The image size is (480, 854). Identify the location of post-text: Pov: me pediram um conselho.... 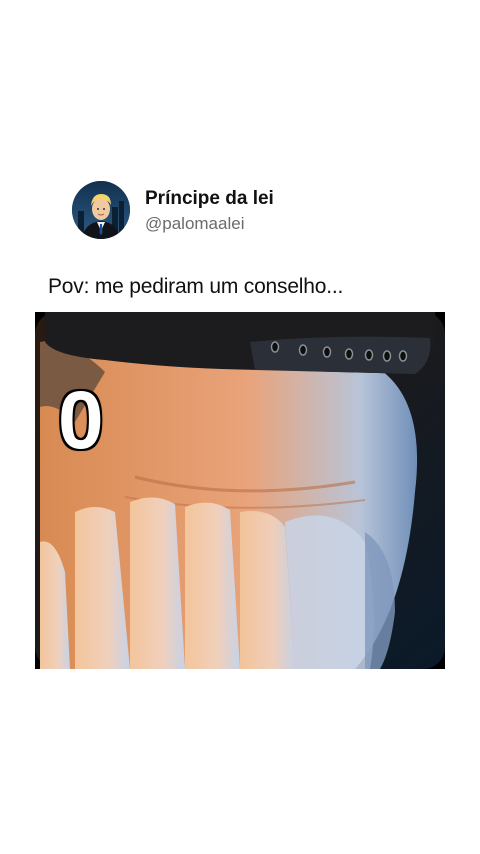
(196, 286).